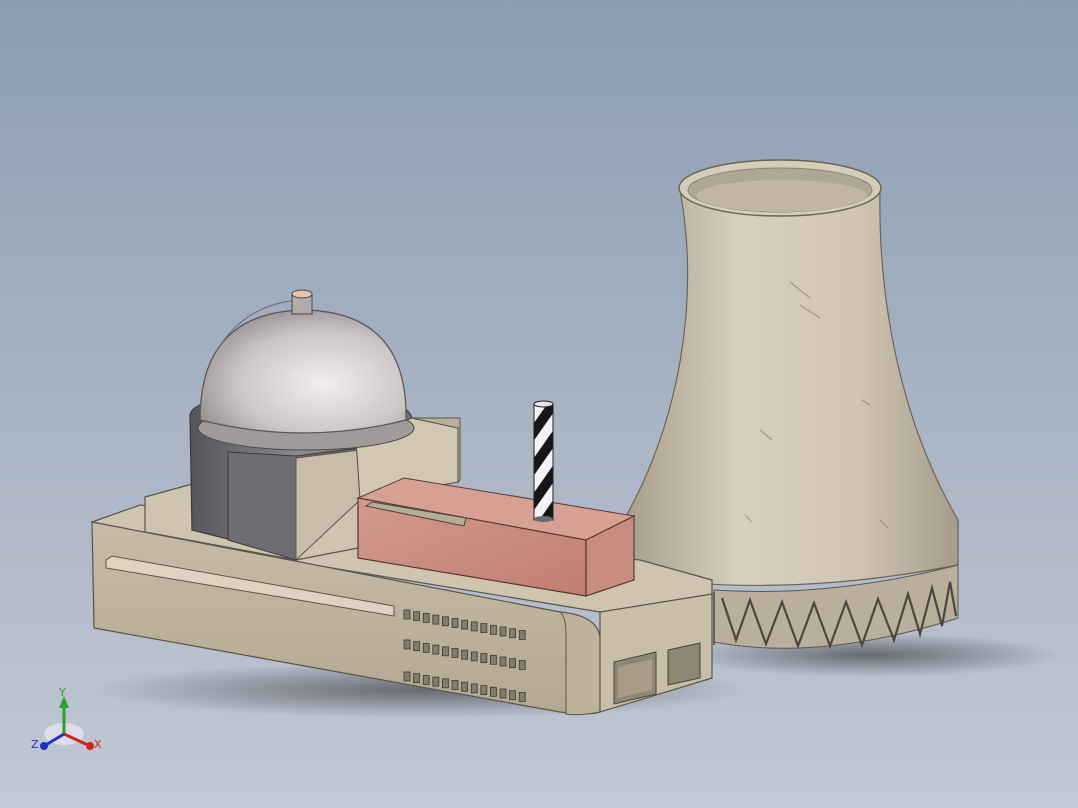  I want to click on y-axis-label: Y, so click(62, 692).